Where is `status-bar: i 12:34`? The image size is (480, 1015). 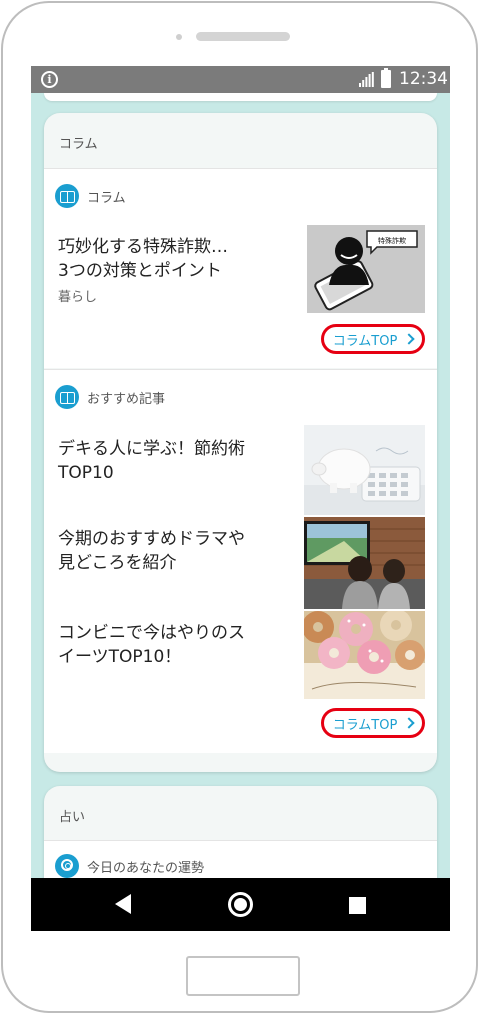 status-bar: i 12:34 is located at coordinates (240, 79).